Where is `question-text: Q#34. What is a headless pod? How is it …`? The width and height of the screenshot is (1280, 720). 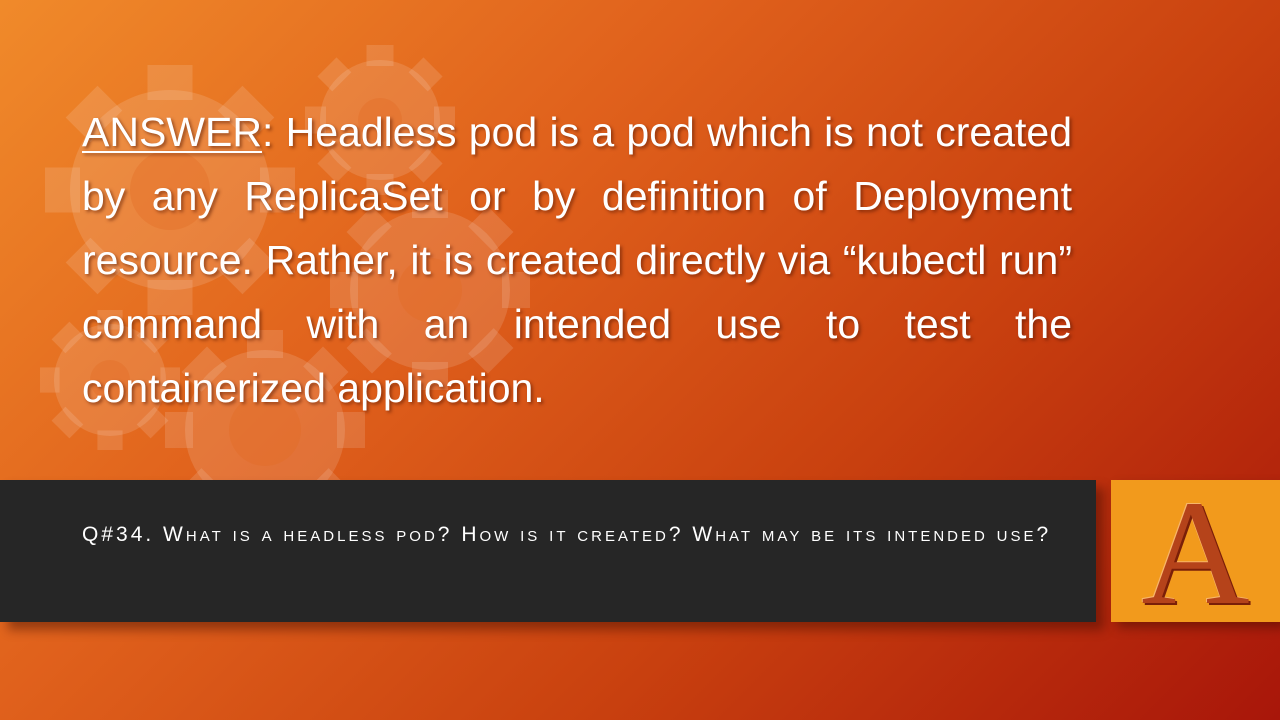 question-text: Q#34. What is a headless pod? How is it … is located at coordinates (567, 534).